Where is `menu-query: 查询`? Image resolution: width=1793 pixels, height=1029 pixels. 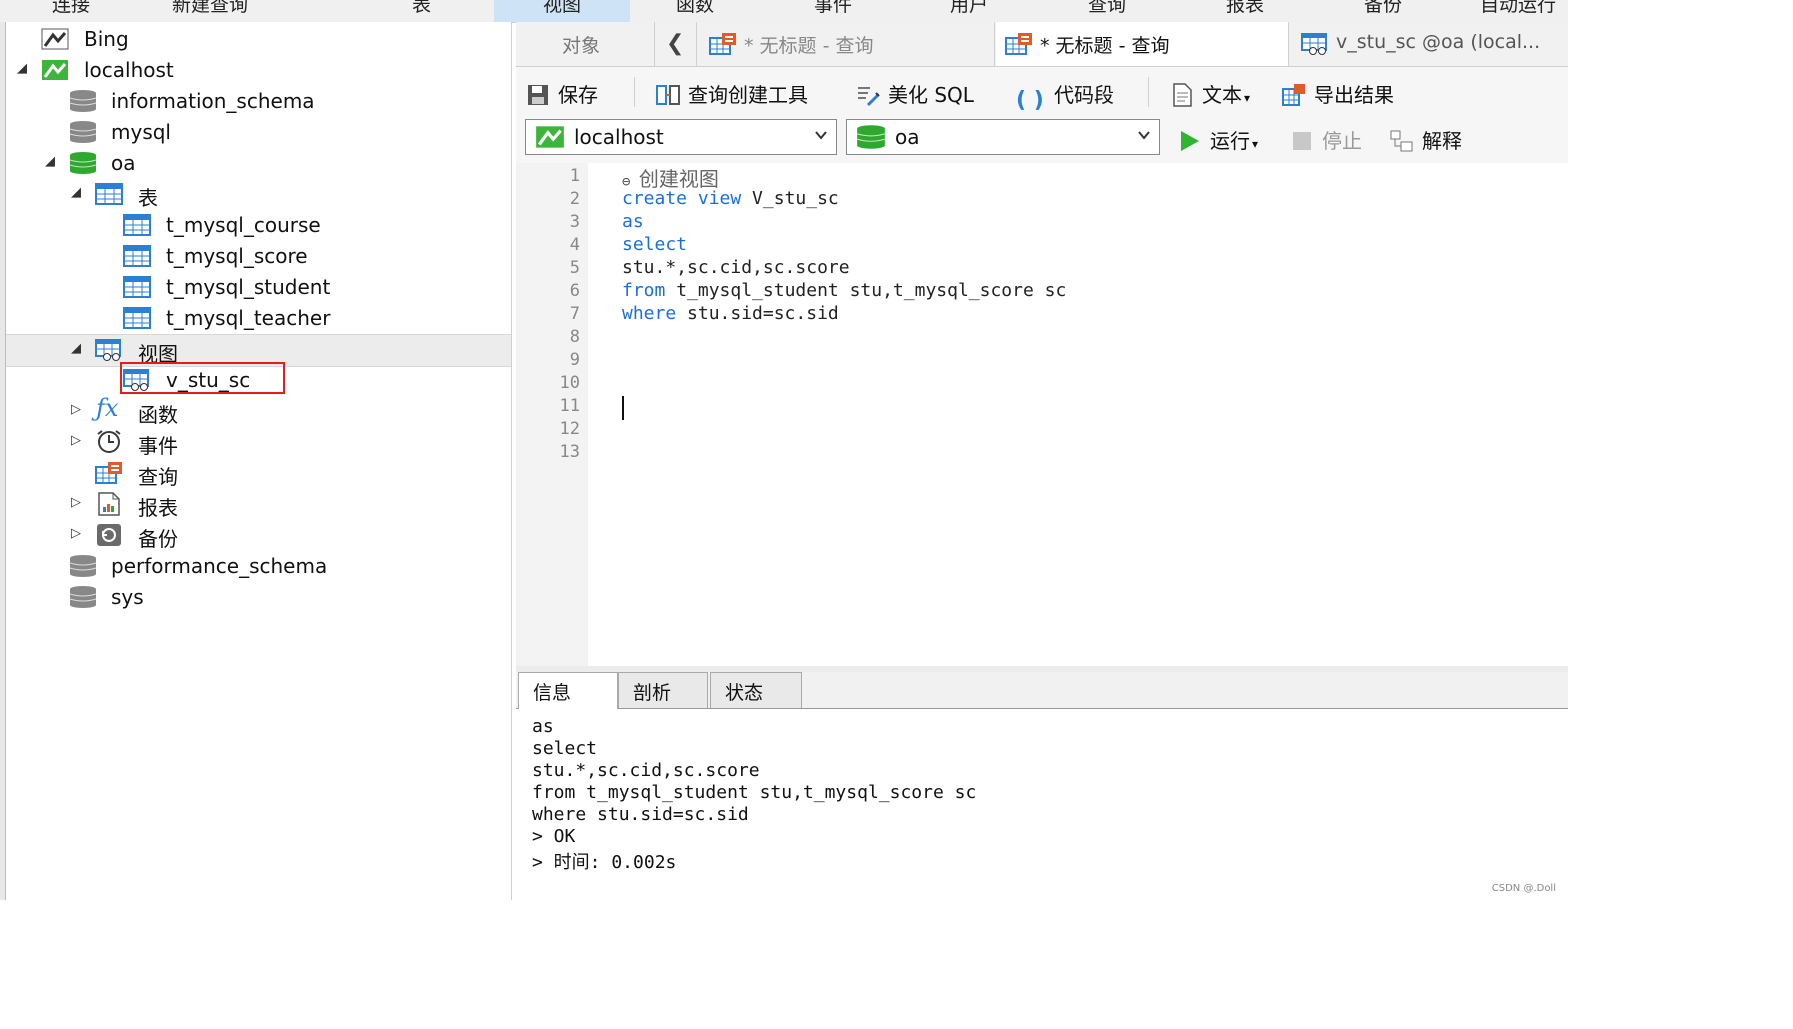
menu-query: 查询 is located at coordinates (1107, 8).